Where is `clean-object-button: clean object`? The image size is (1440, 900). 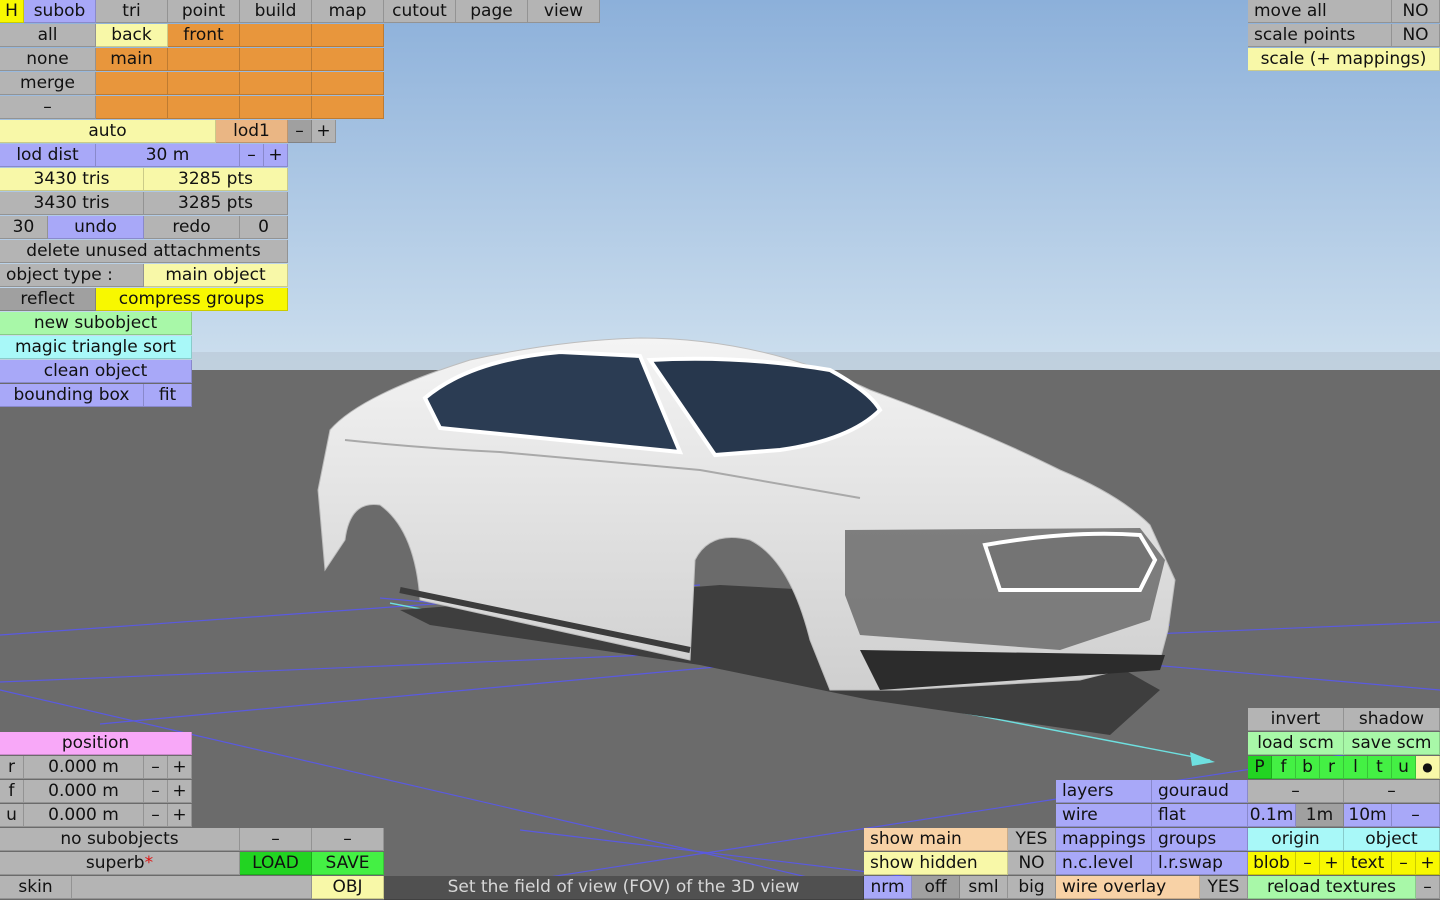 clean-object-button: clean object is located at coordinates (96, 371).